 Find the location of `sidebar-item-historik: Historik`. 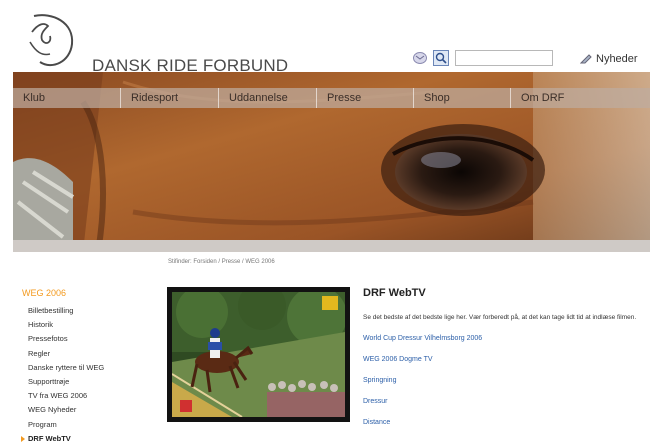

sidebar-item-historik: Historik is located at coordinates (87, 327).